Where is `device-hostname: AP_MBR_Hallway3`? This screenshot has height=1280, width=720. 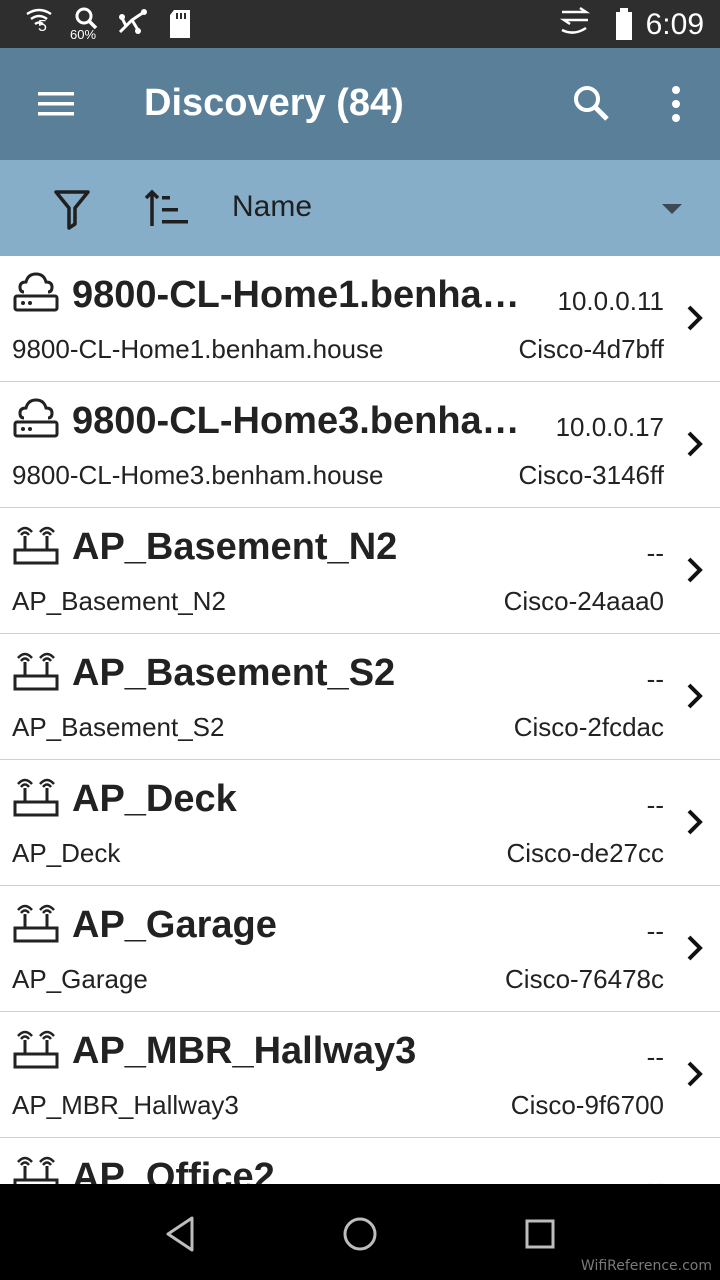
device-hostname: AP_MBR_Hallway3 is located at coordinates (125, 1105).